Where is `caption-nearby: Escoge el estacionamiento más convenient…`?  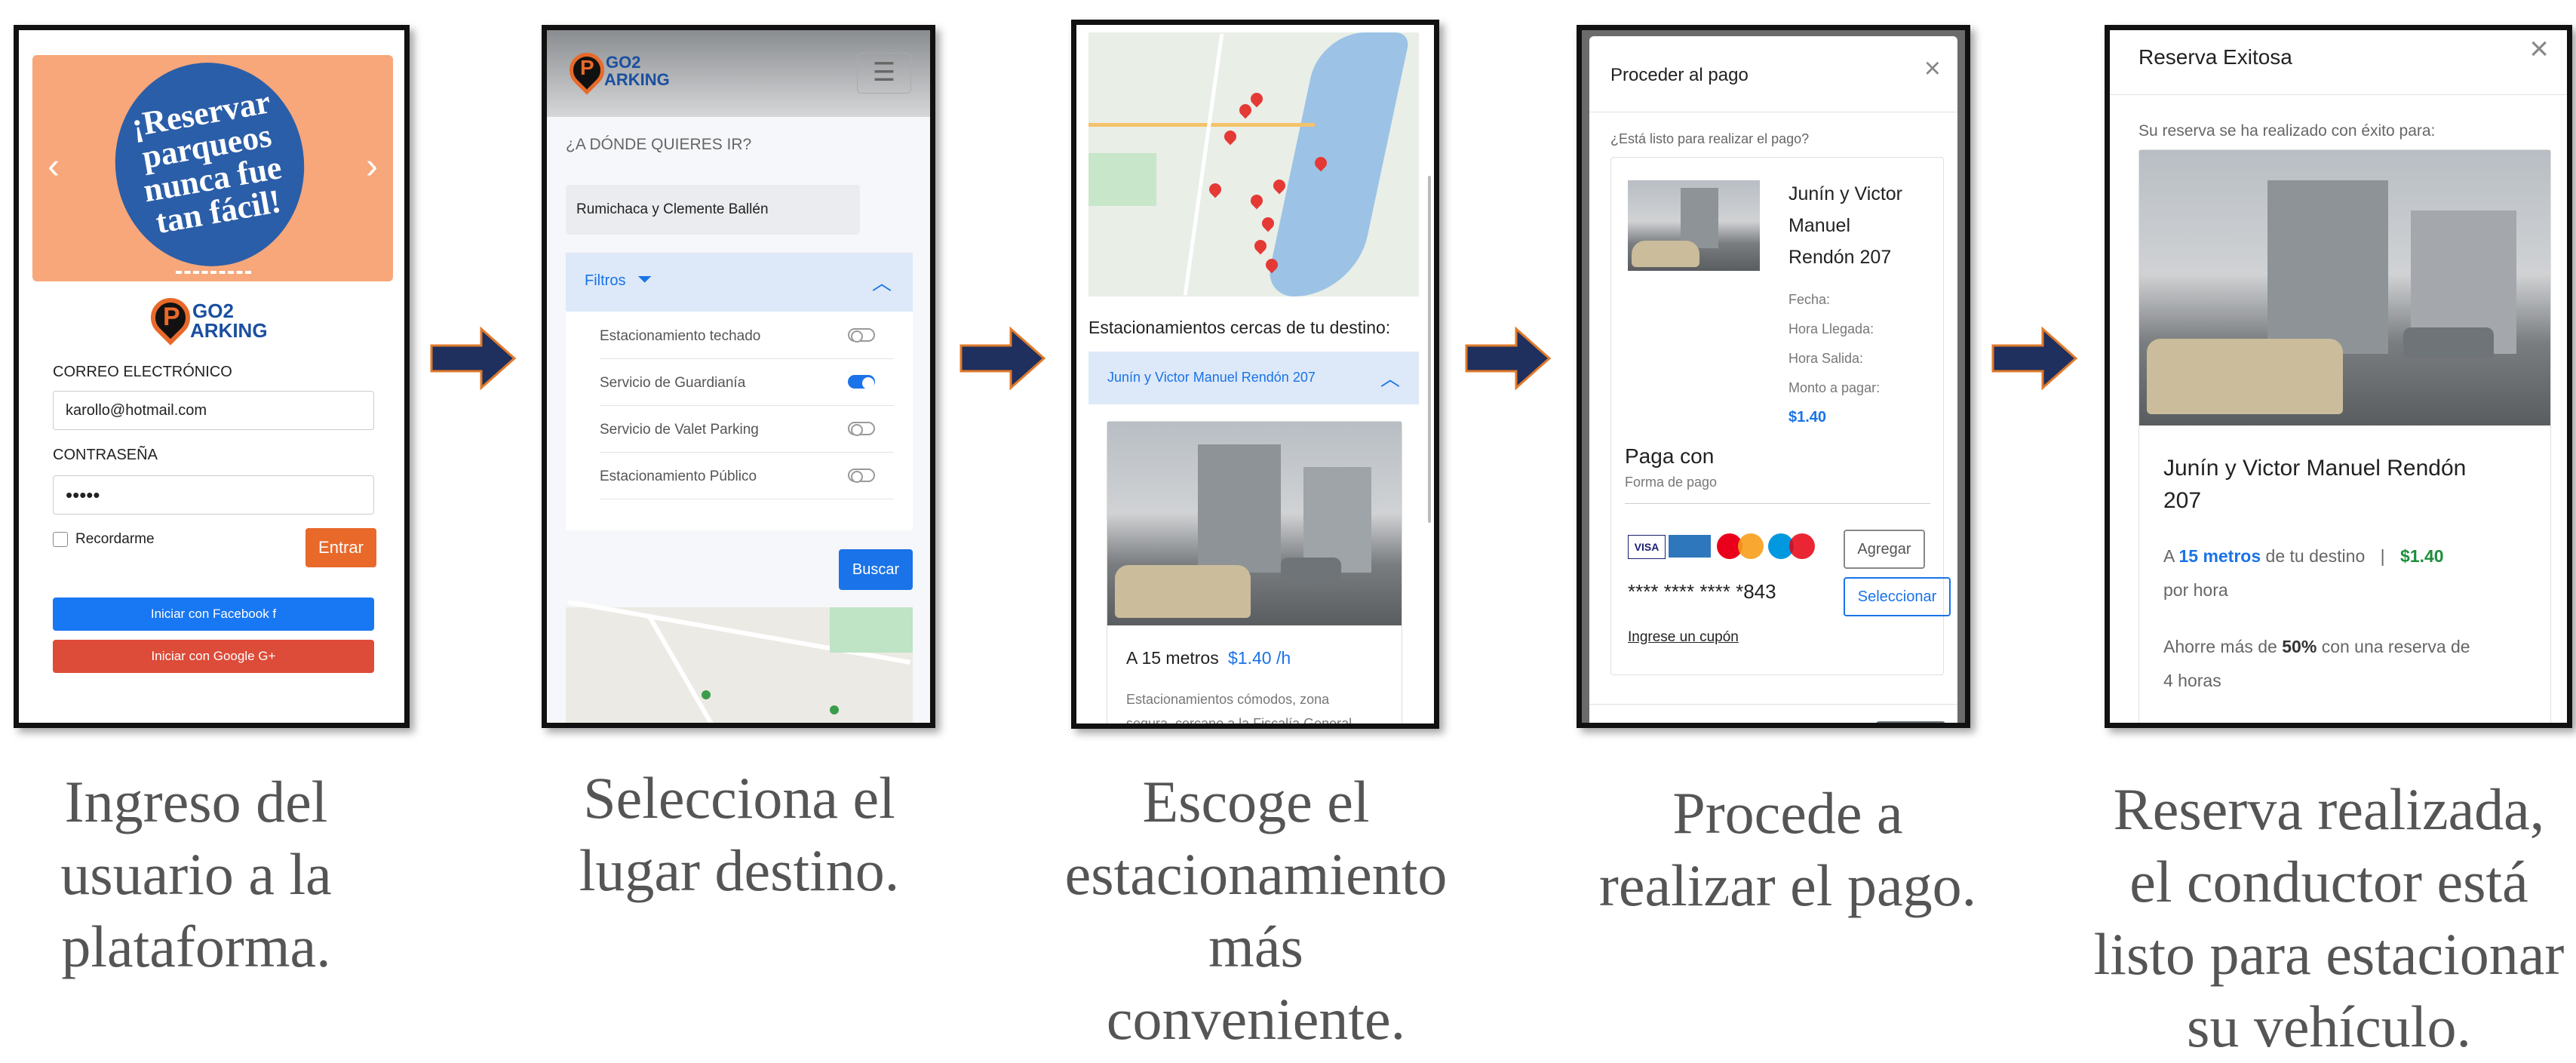
caption-nearby: Escoge el estacionamiento más convenient… is located at coordinates (1255, 911).